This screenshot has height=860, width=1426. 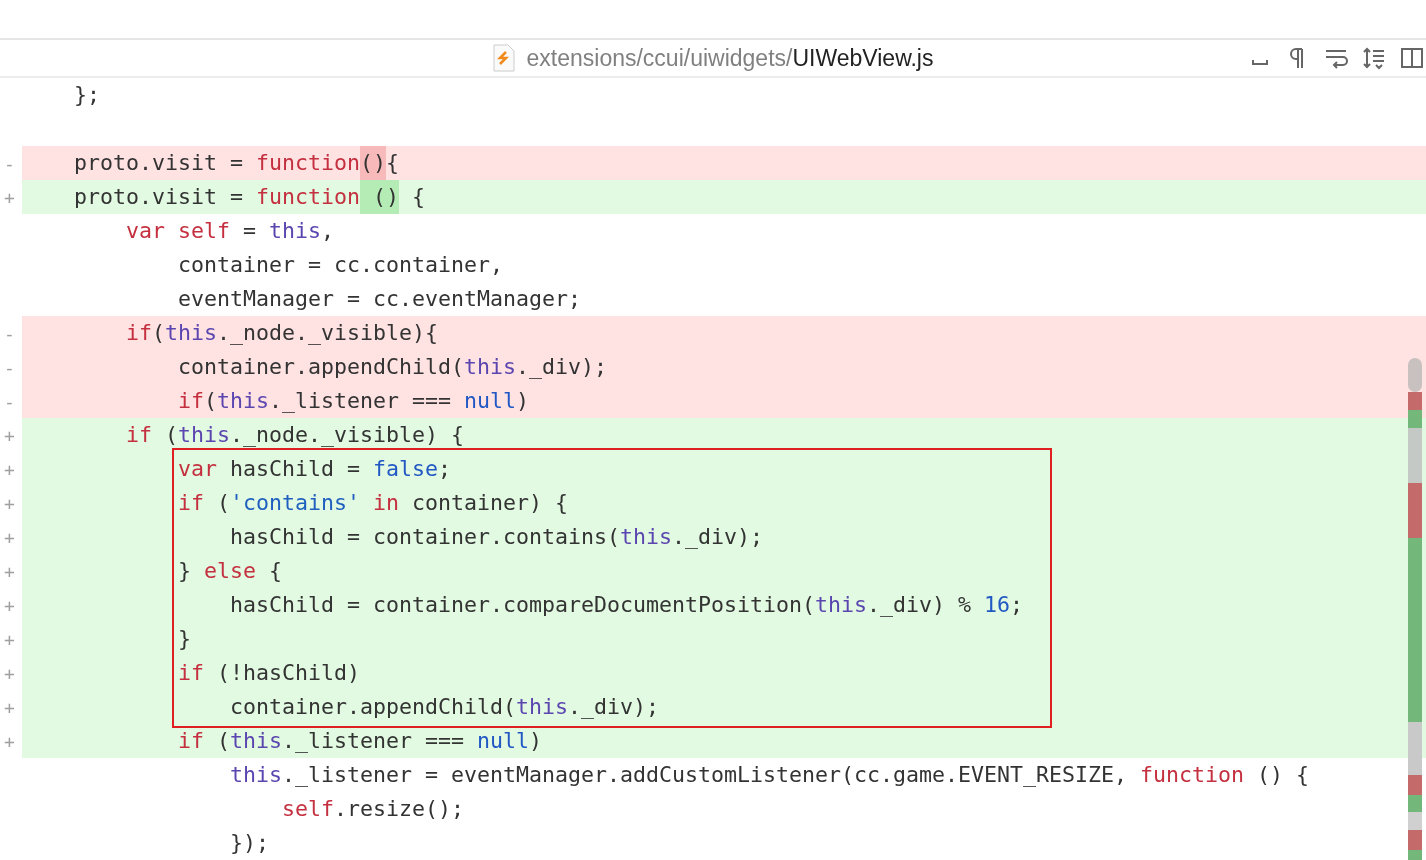 What do you see at coordinates (1415, 609) in the screenshot?
I see `diff-overview-scrollbar` at bounding box center [1415, 609].